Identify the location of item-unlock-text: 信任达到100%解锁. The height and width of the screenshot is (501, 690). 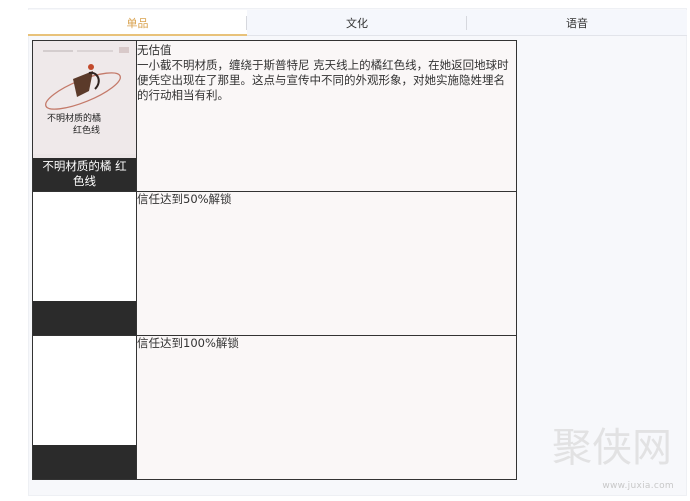
(188, 343).